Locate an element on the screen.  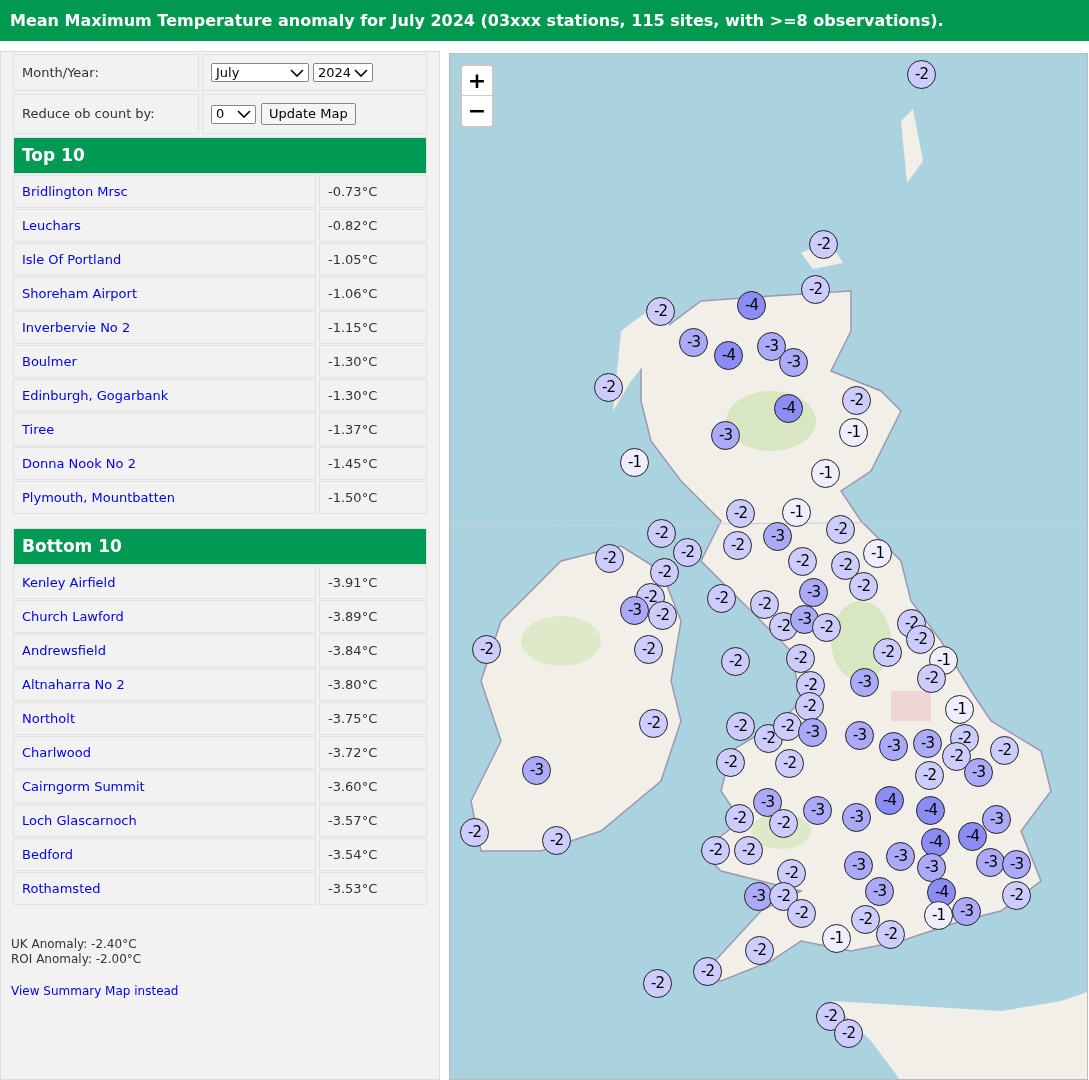
page-title: Mean Maximum Temperature anomaly for July 2024 (03xxx stations, 115 sites, with >=8 observations). is located at coordinates (477, 20).